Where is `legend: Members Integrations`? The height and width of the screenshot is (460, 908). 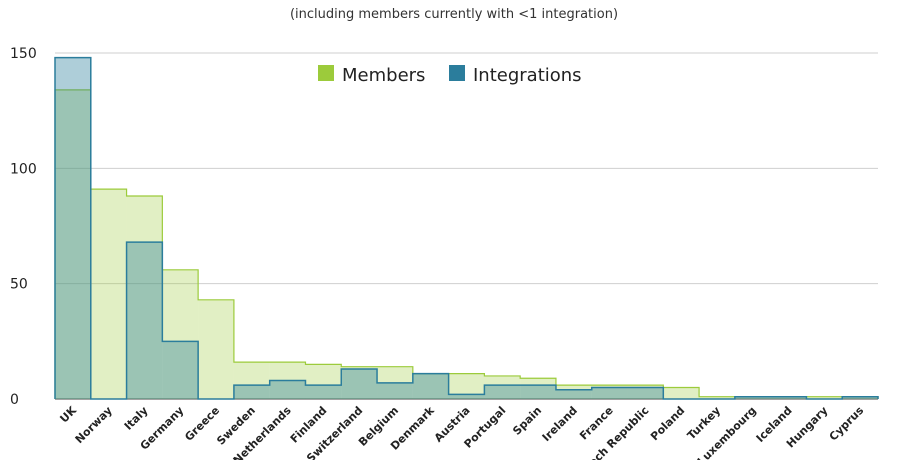 legend: Members Integrations is located at coordinates (450, 75).